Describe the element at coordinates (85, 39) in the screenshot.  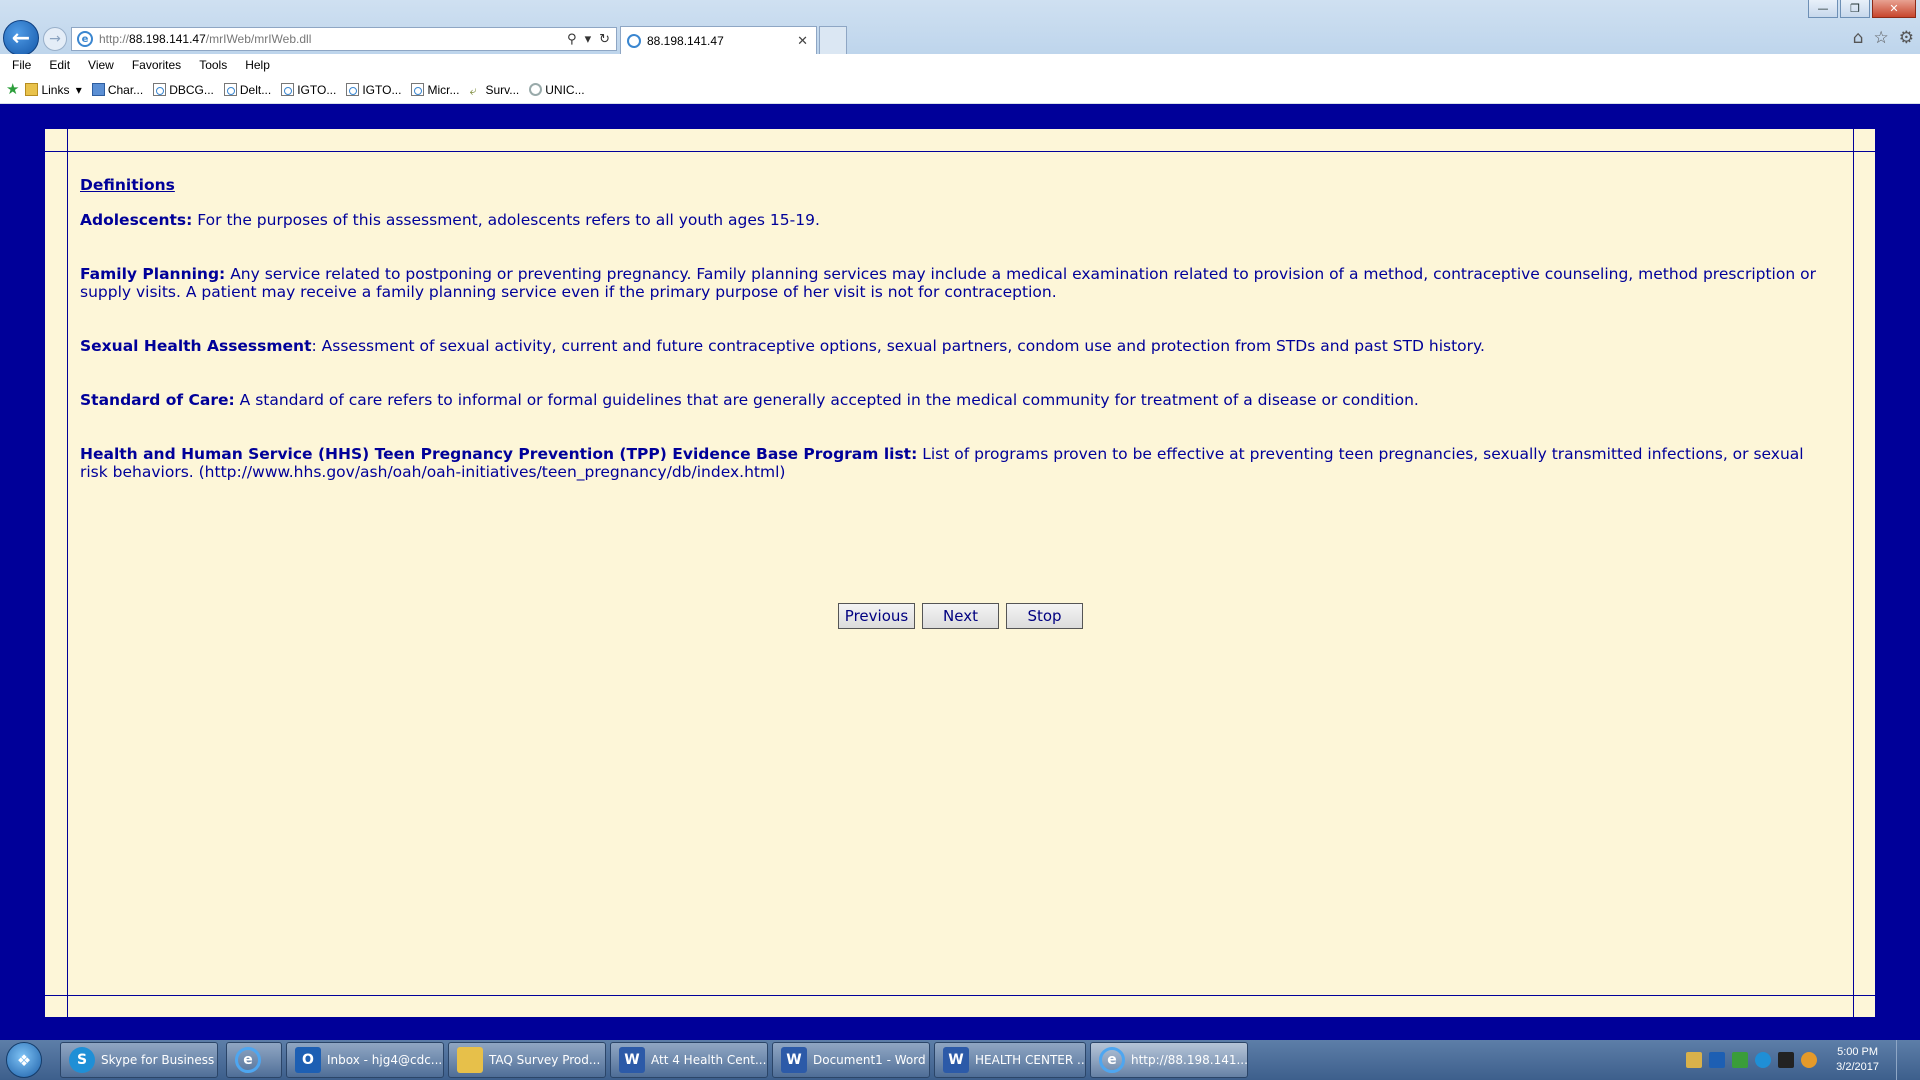
I see `ie-page-icon: e` at that location.